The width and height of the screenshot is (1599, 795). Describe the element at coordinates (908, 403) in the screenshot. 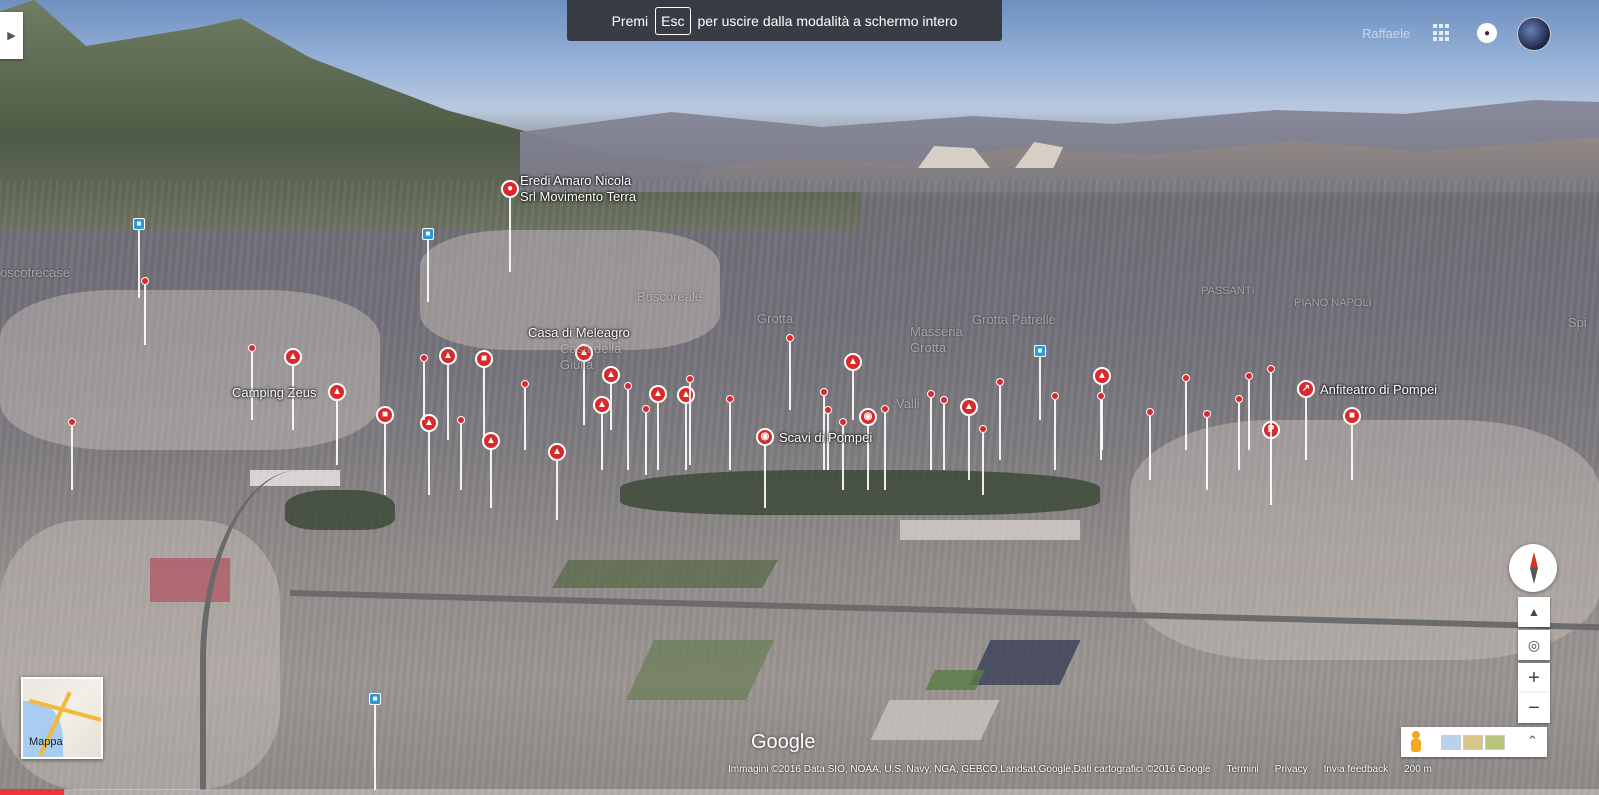

I see `place-label-valli: Valli` at that location.